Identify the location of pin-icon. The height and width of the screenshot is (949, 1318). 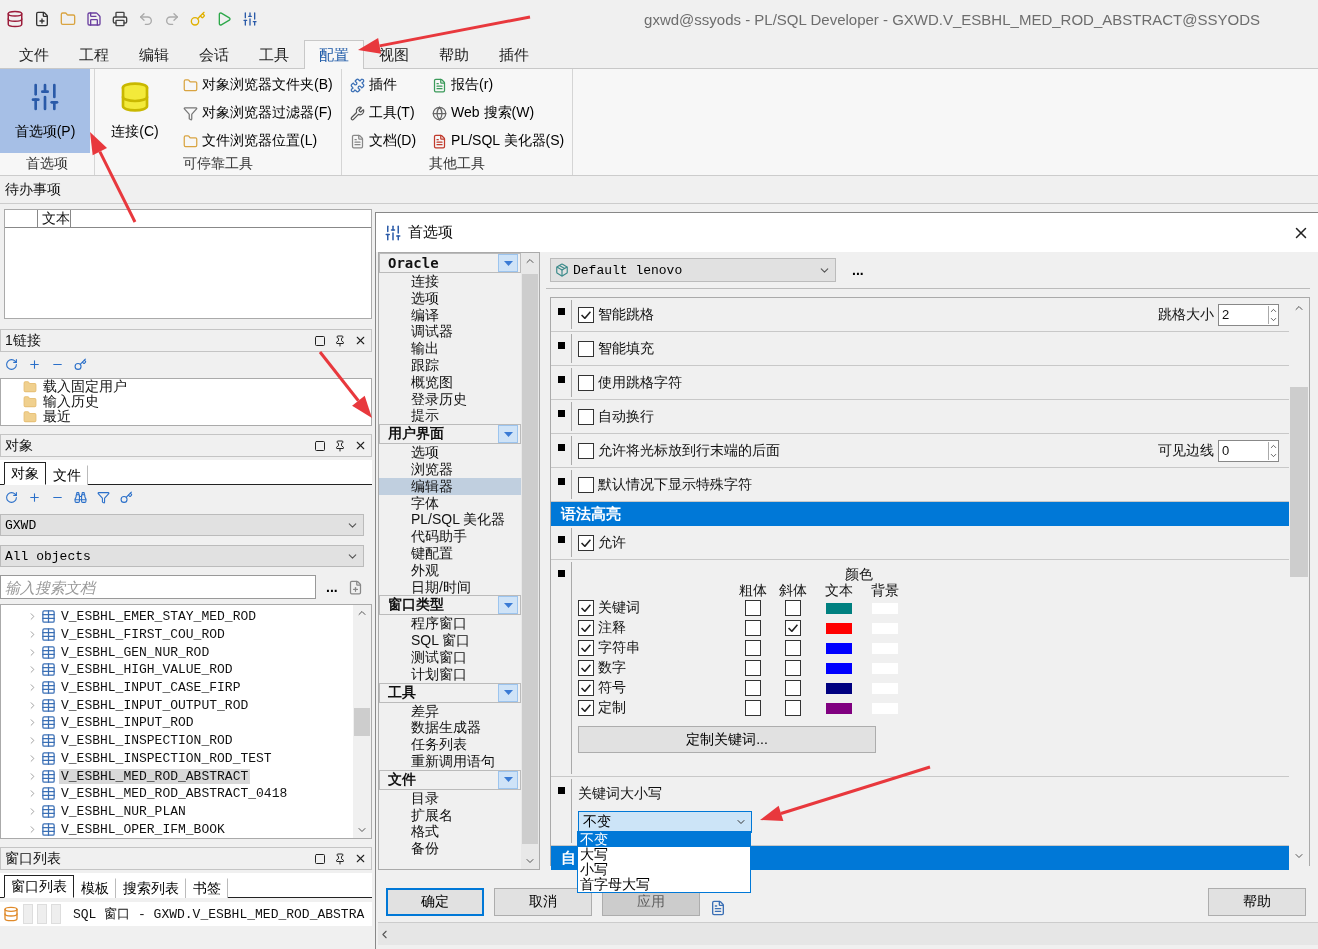
(340, 858).